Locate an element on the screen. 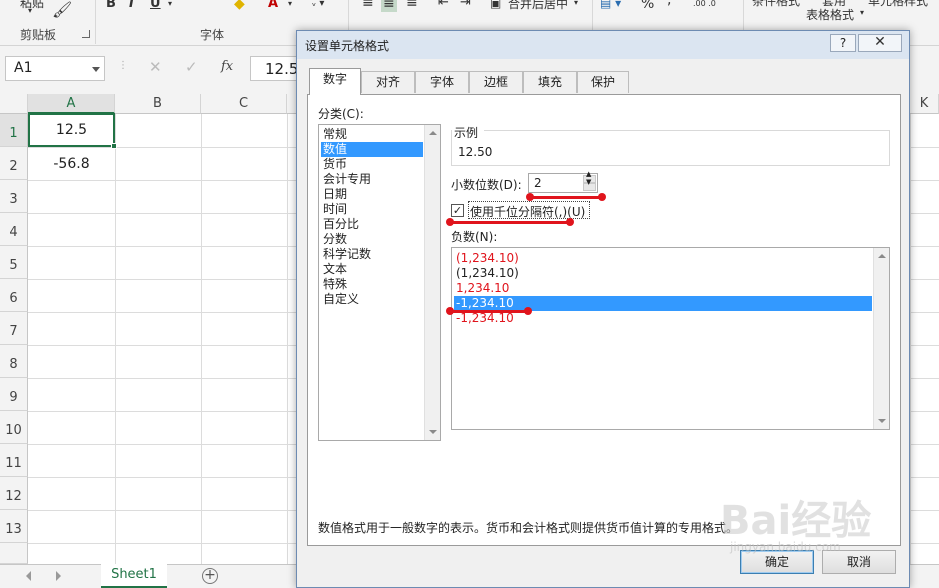  phonetic-icon: ᵥ ▾ is located at coordinates (318, 4).